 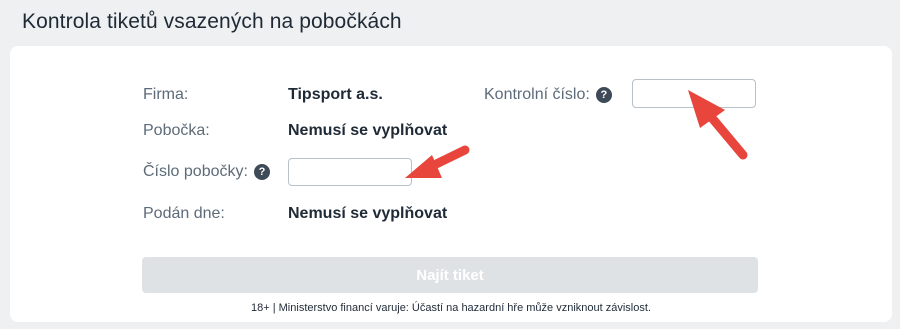 I want to click on kontrolni-cislo-label-text: Kontrolní číslo:, so click(x=537, y=94).